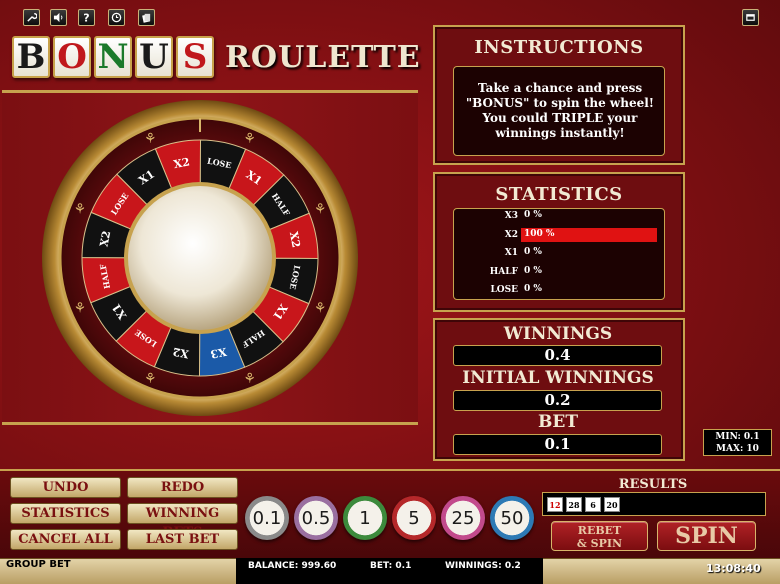 The width and height of the screenshot is (780, 584). Describe the element at coordinates (599, 530) in the screenshot. I see `rebet-label: REBET` at that location.